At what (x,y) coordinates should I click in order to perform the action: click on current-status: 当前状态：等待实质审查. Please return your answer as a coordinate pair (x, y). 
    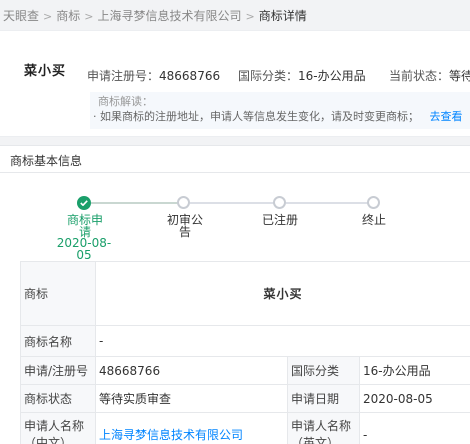
    Looking at the image, I should click on (429, 75).